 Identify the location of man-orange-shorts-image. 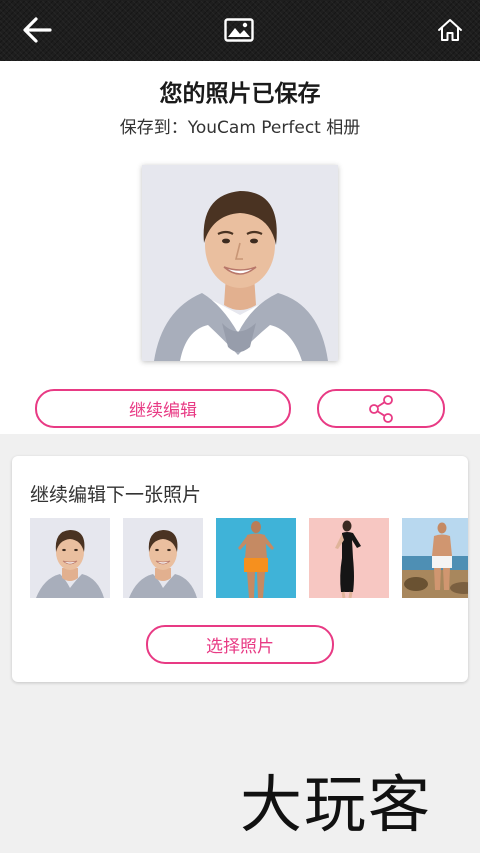
(256, 558).